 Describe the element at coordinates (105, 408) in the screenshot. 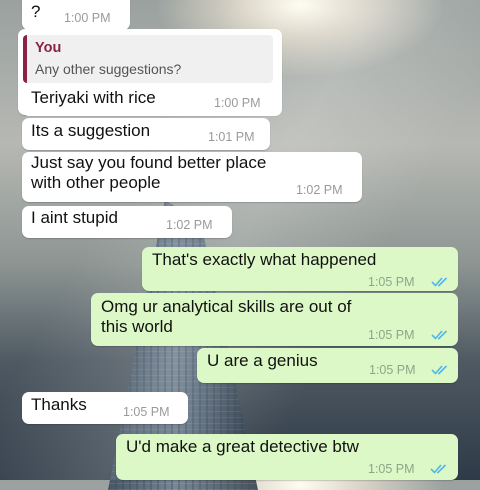

I see `message-incoming: Thanks 1:05 PM` at that location.